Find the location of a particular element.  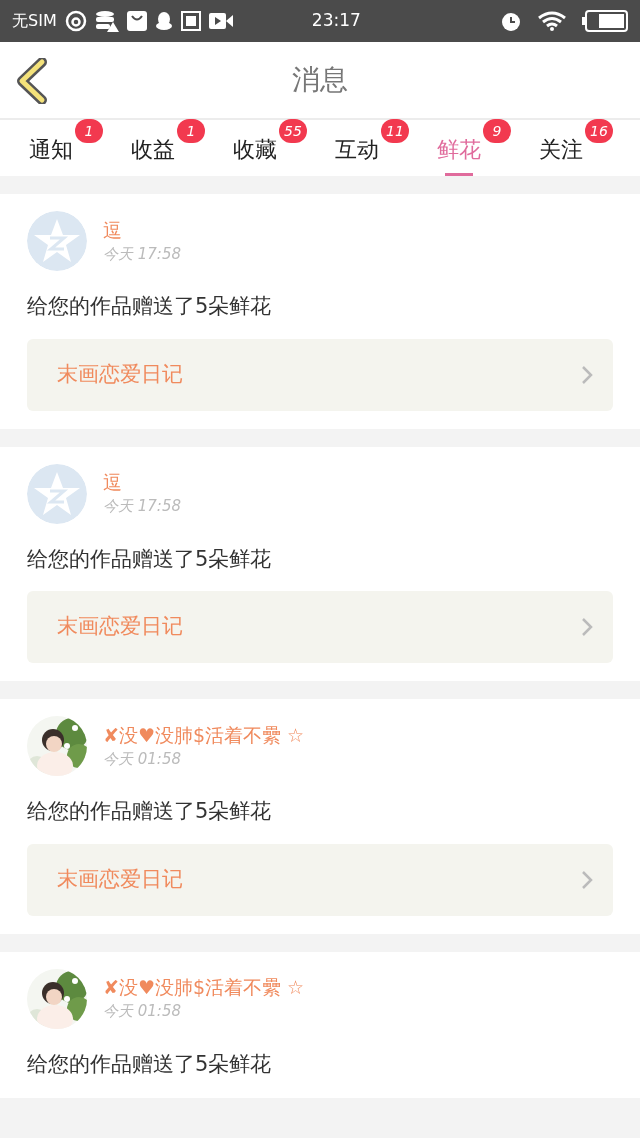

database-warning-icon is located at coordinates (106, 21).